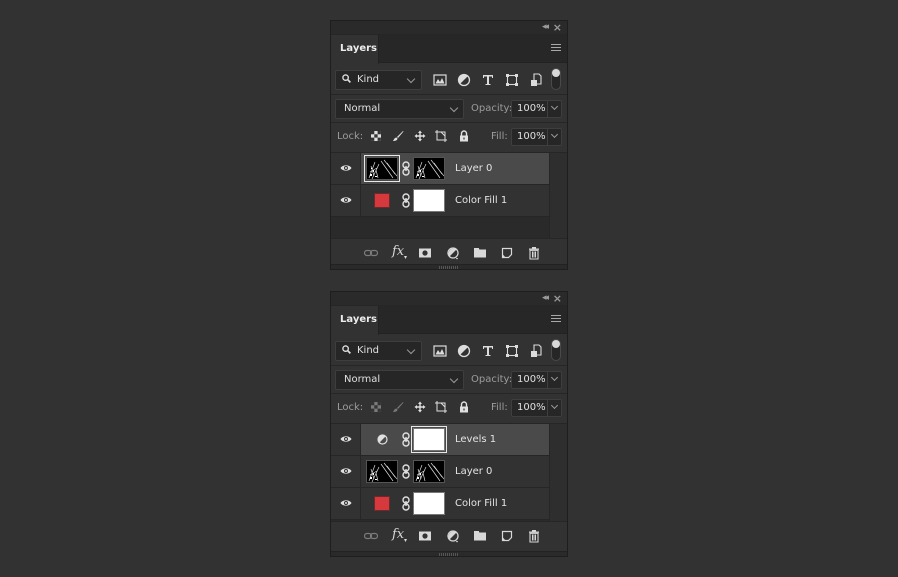  I want to click on panel-tabbar: Layers, so click(449, 320).